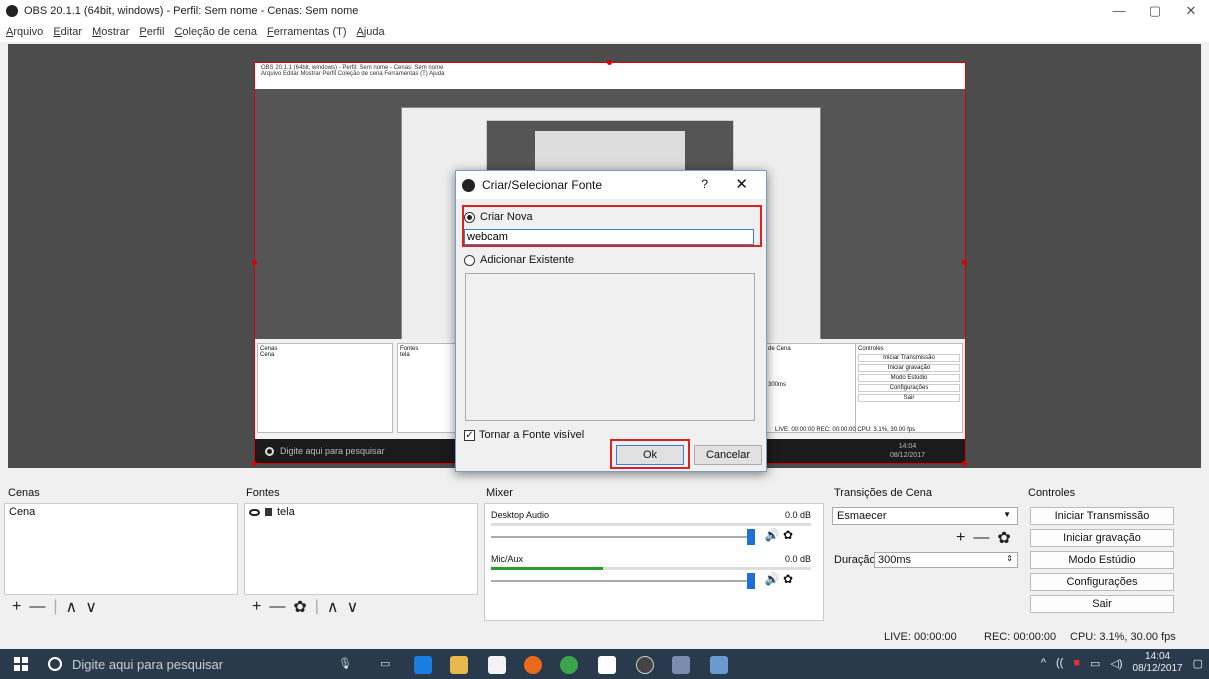 The width and height of the screenshot is (1209, 679). What do you see at coordinates (469, 217) in the screenshot?
I see `create-new-radio` at bounding box center [469, 217].